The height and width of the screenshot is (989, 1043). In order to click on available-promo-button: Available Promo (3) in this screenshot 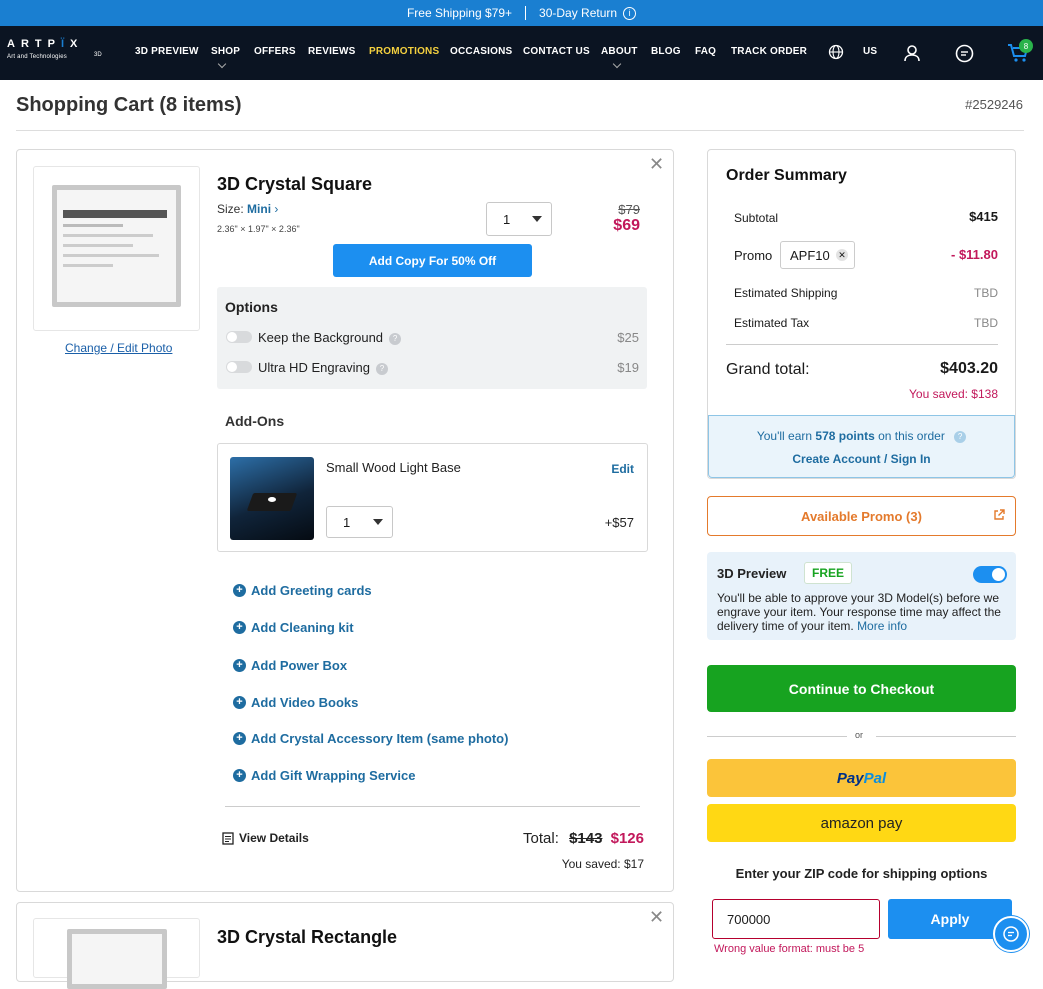, I will do `click(861, 516)`.